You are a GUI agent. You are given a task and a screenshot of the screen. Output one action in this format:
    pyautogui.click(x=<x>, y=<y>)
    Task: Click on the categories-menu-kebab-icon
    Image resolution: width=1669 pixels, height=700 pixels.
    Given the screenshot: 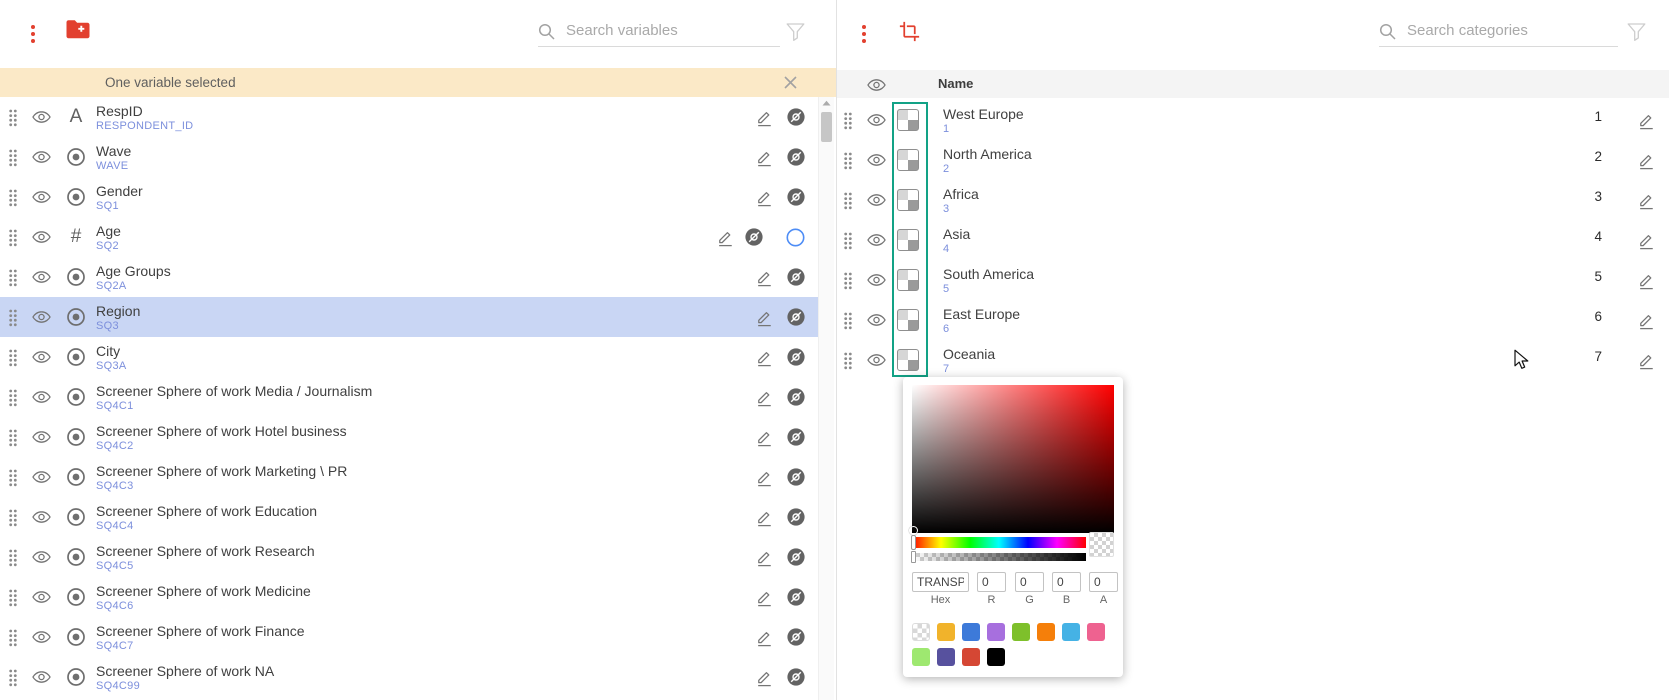 What is the action you would take?
    pyautogui.click(x=864, y=34)
    